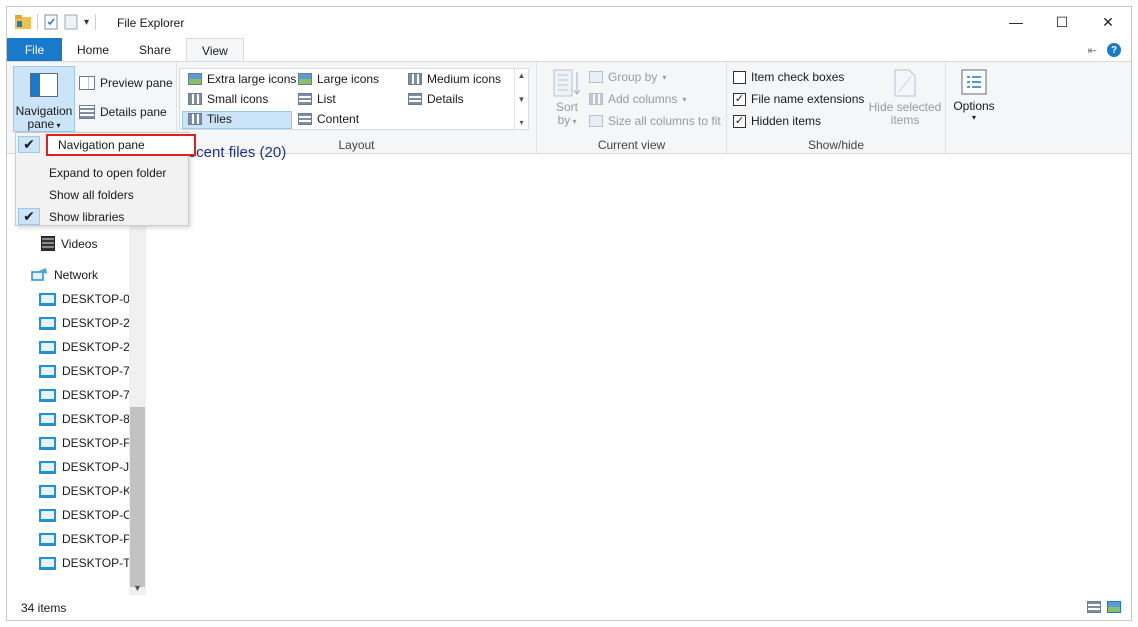 Image resolution: width=1138 pixels, height=627 pixels. I want to click on content-icon, so click(305, 119).